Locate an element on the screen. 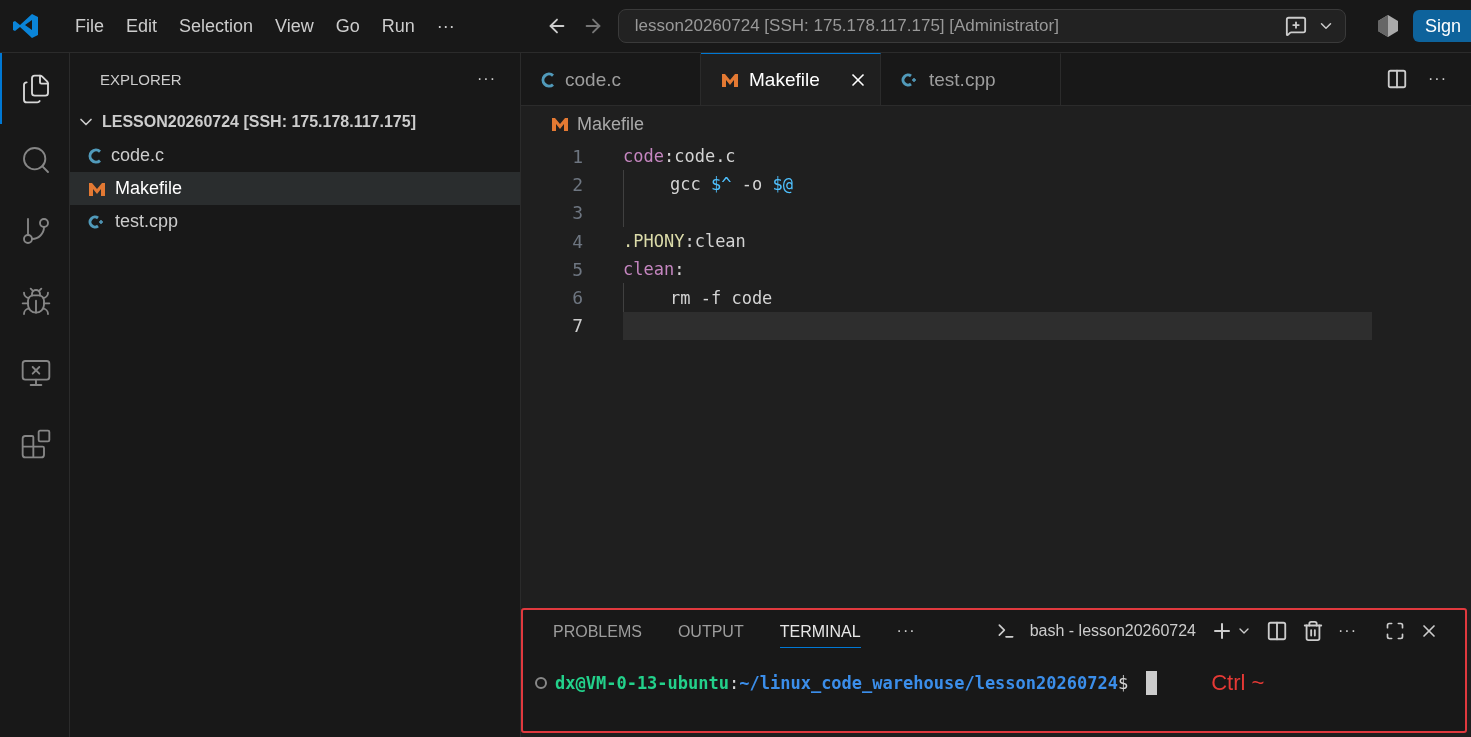 This screenshot has height=737, width=1471. split-terminal-icon is located at coordinates (1277, 631).